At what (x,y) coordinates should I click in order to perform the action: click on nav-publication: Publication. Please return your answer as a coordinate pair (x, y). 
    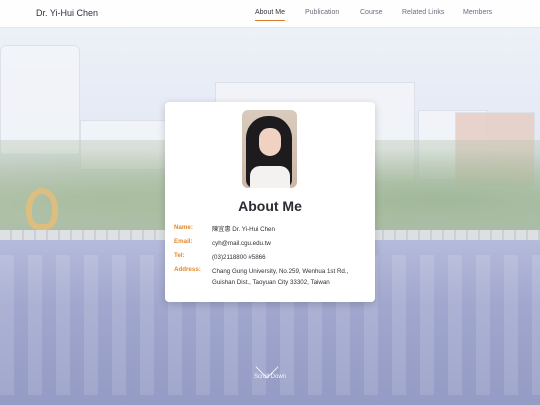
    Looking at the image, I should click on (322, 12).